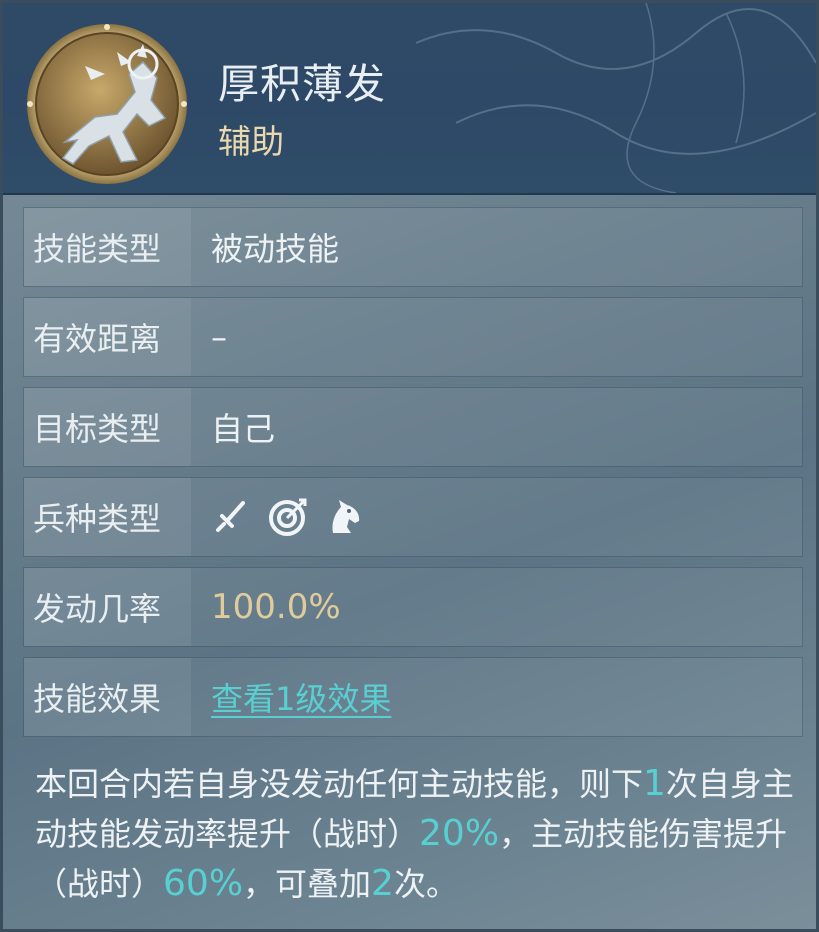 The image size is (819, 932). Describe the element at coordinates (413, 247) in the screenshot. I see `row-skill-type: 技能类型 被动技能` at that location.